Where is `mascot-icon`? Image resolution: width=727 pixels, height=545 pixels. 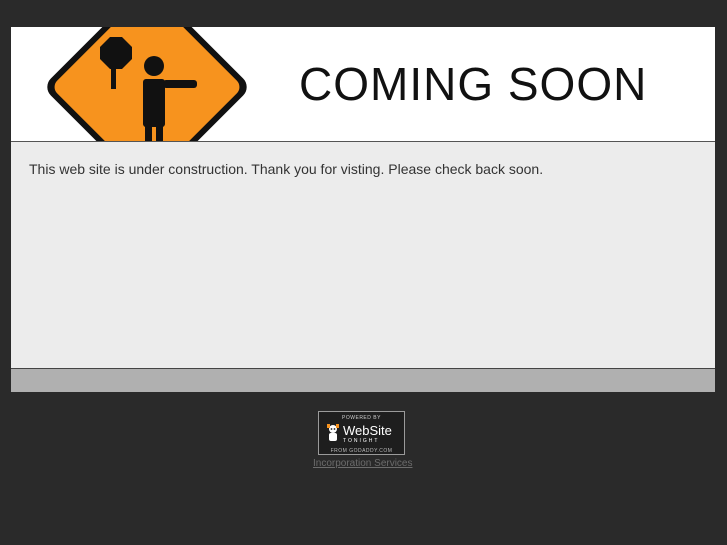
mascot-icon is located at coordinates (333, 432).